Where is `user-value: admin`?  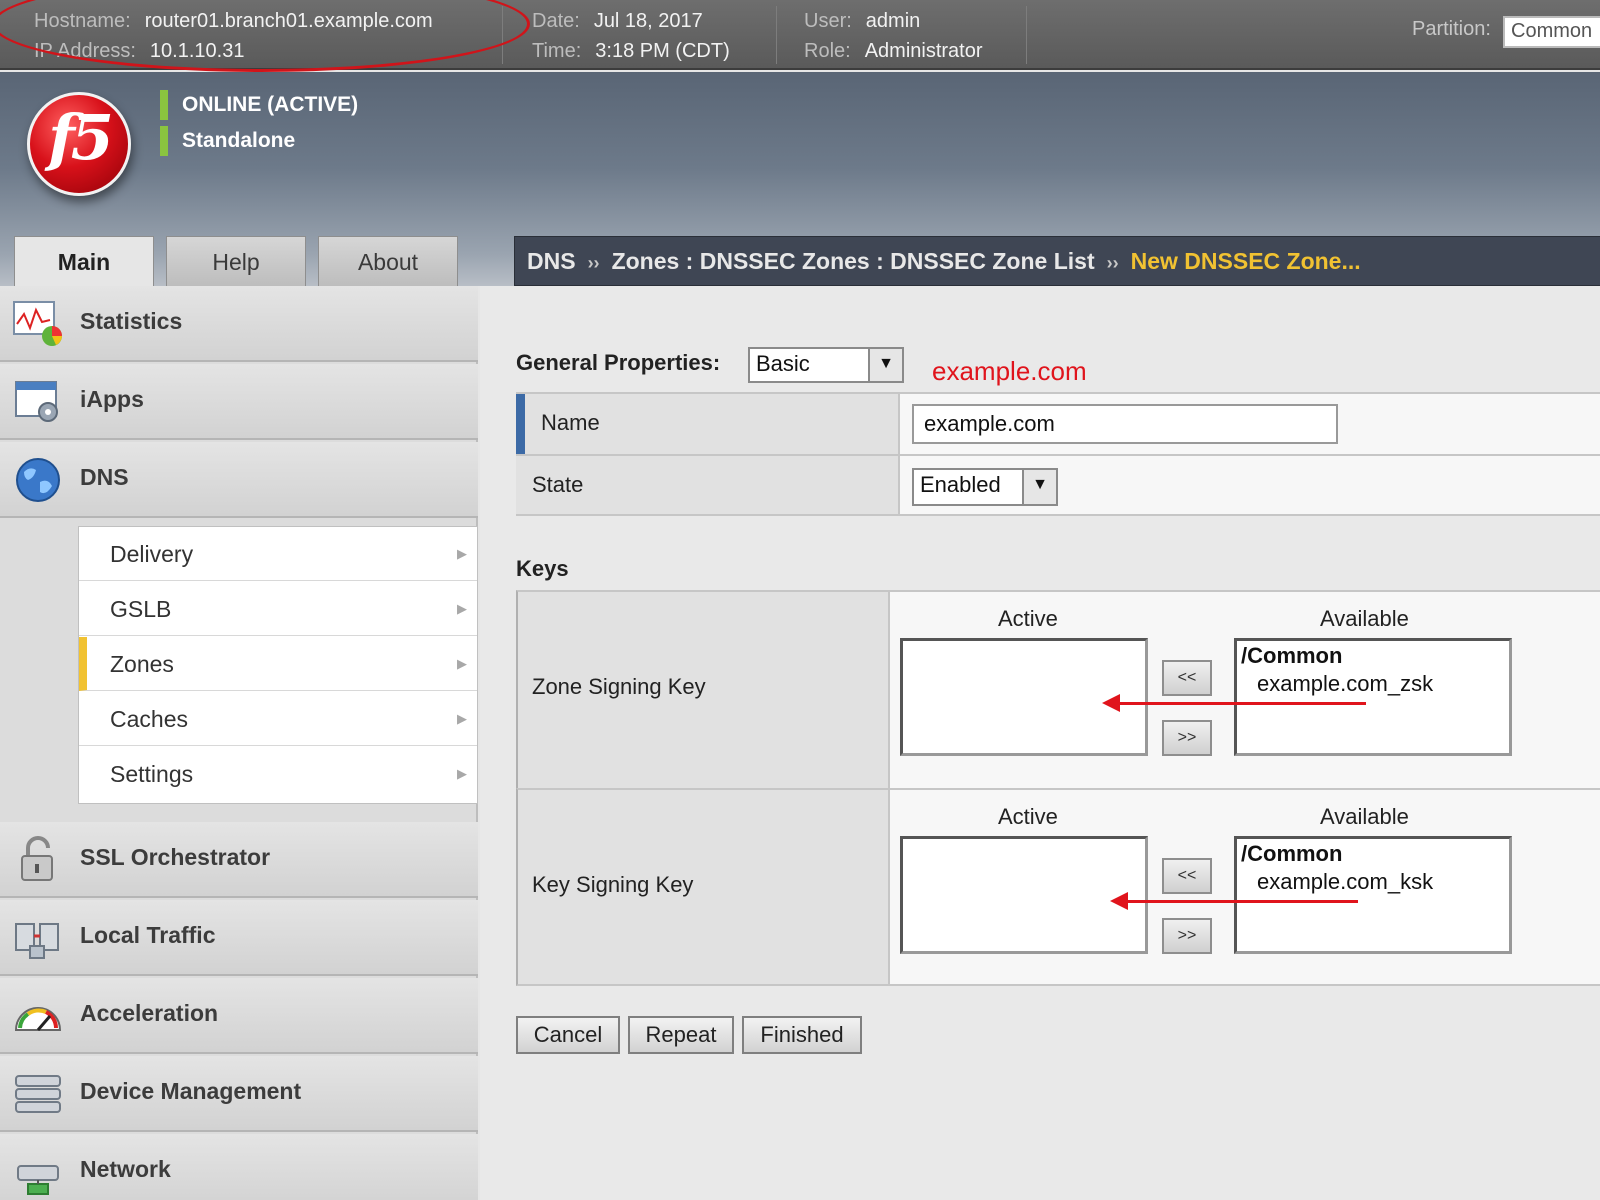
user-value: admin is located at coordinates (893, 21).